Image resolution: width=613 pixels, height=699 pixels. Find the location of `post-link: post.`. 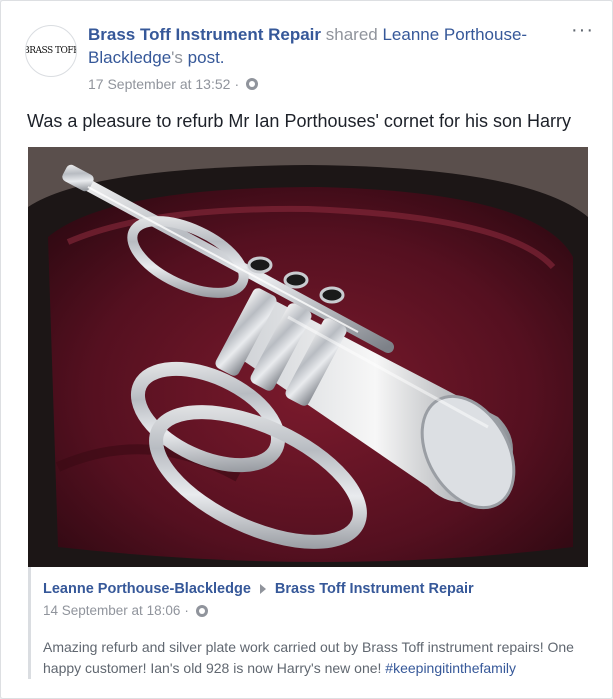

post-link: post. is located at coordinates (206, 57).